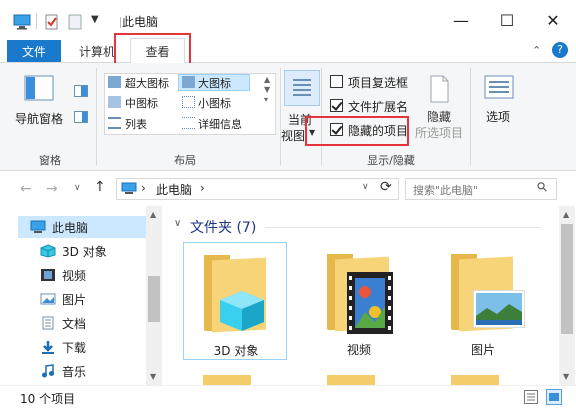  Describe the element at coordinates (100, 187) in the screenshot. I see `up-button: ↑` at that location.